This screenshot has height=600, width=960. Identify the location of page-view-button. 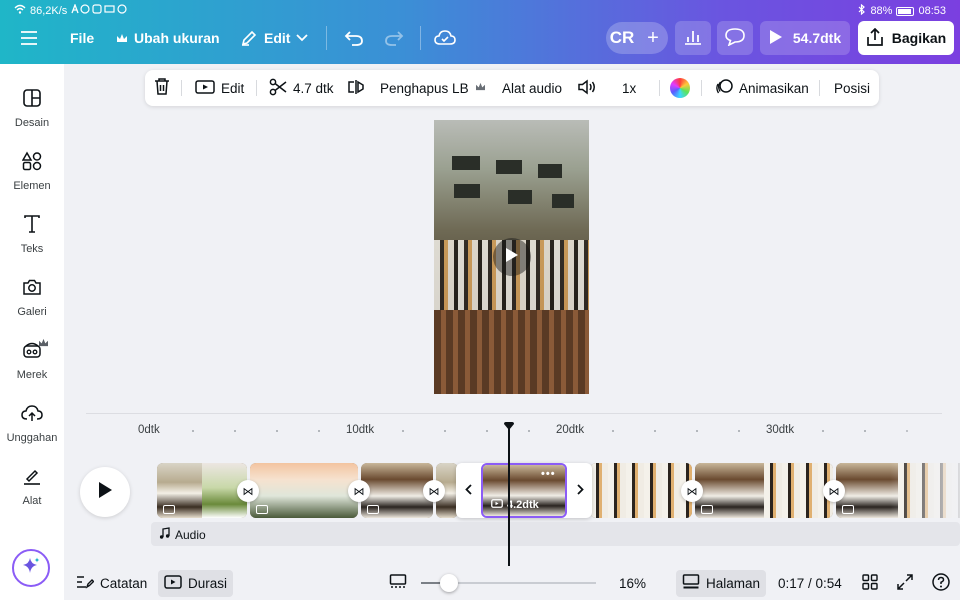
(398, 583).